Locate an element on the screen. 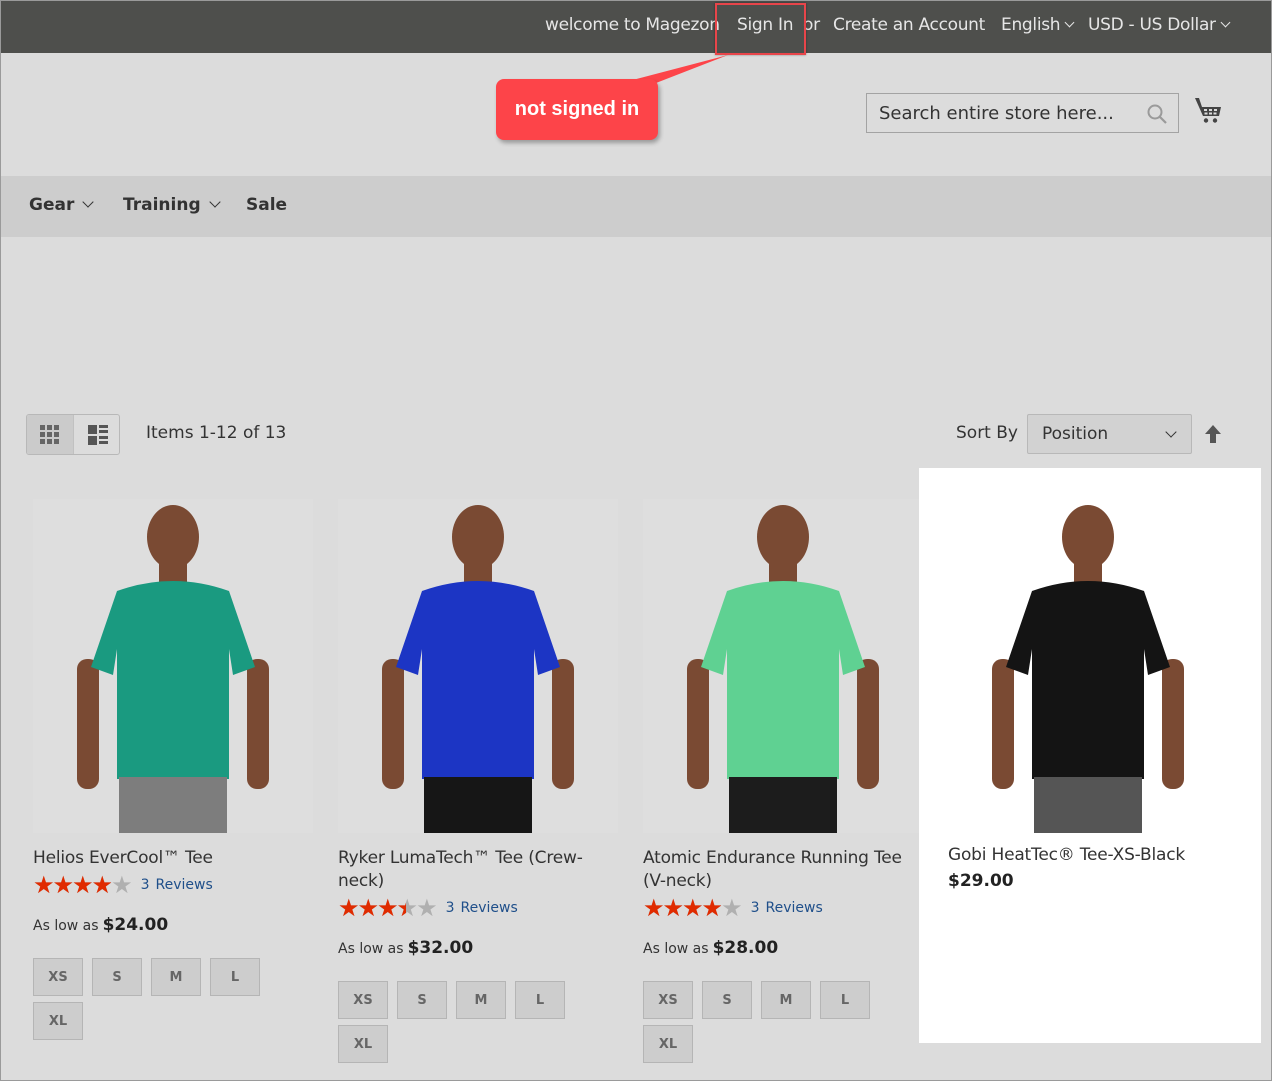 This screenshot has height=1081, width=1272. list-icon is located at coordinates (97, 434).